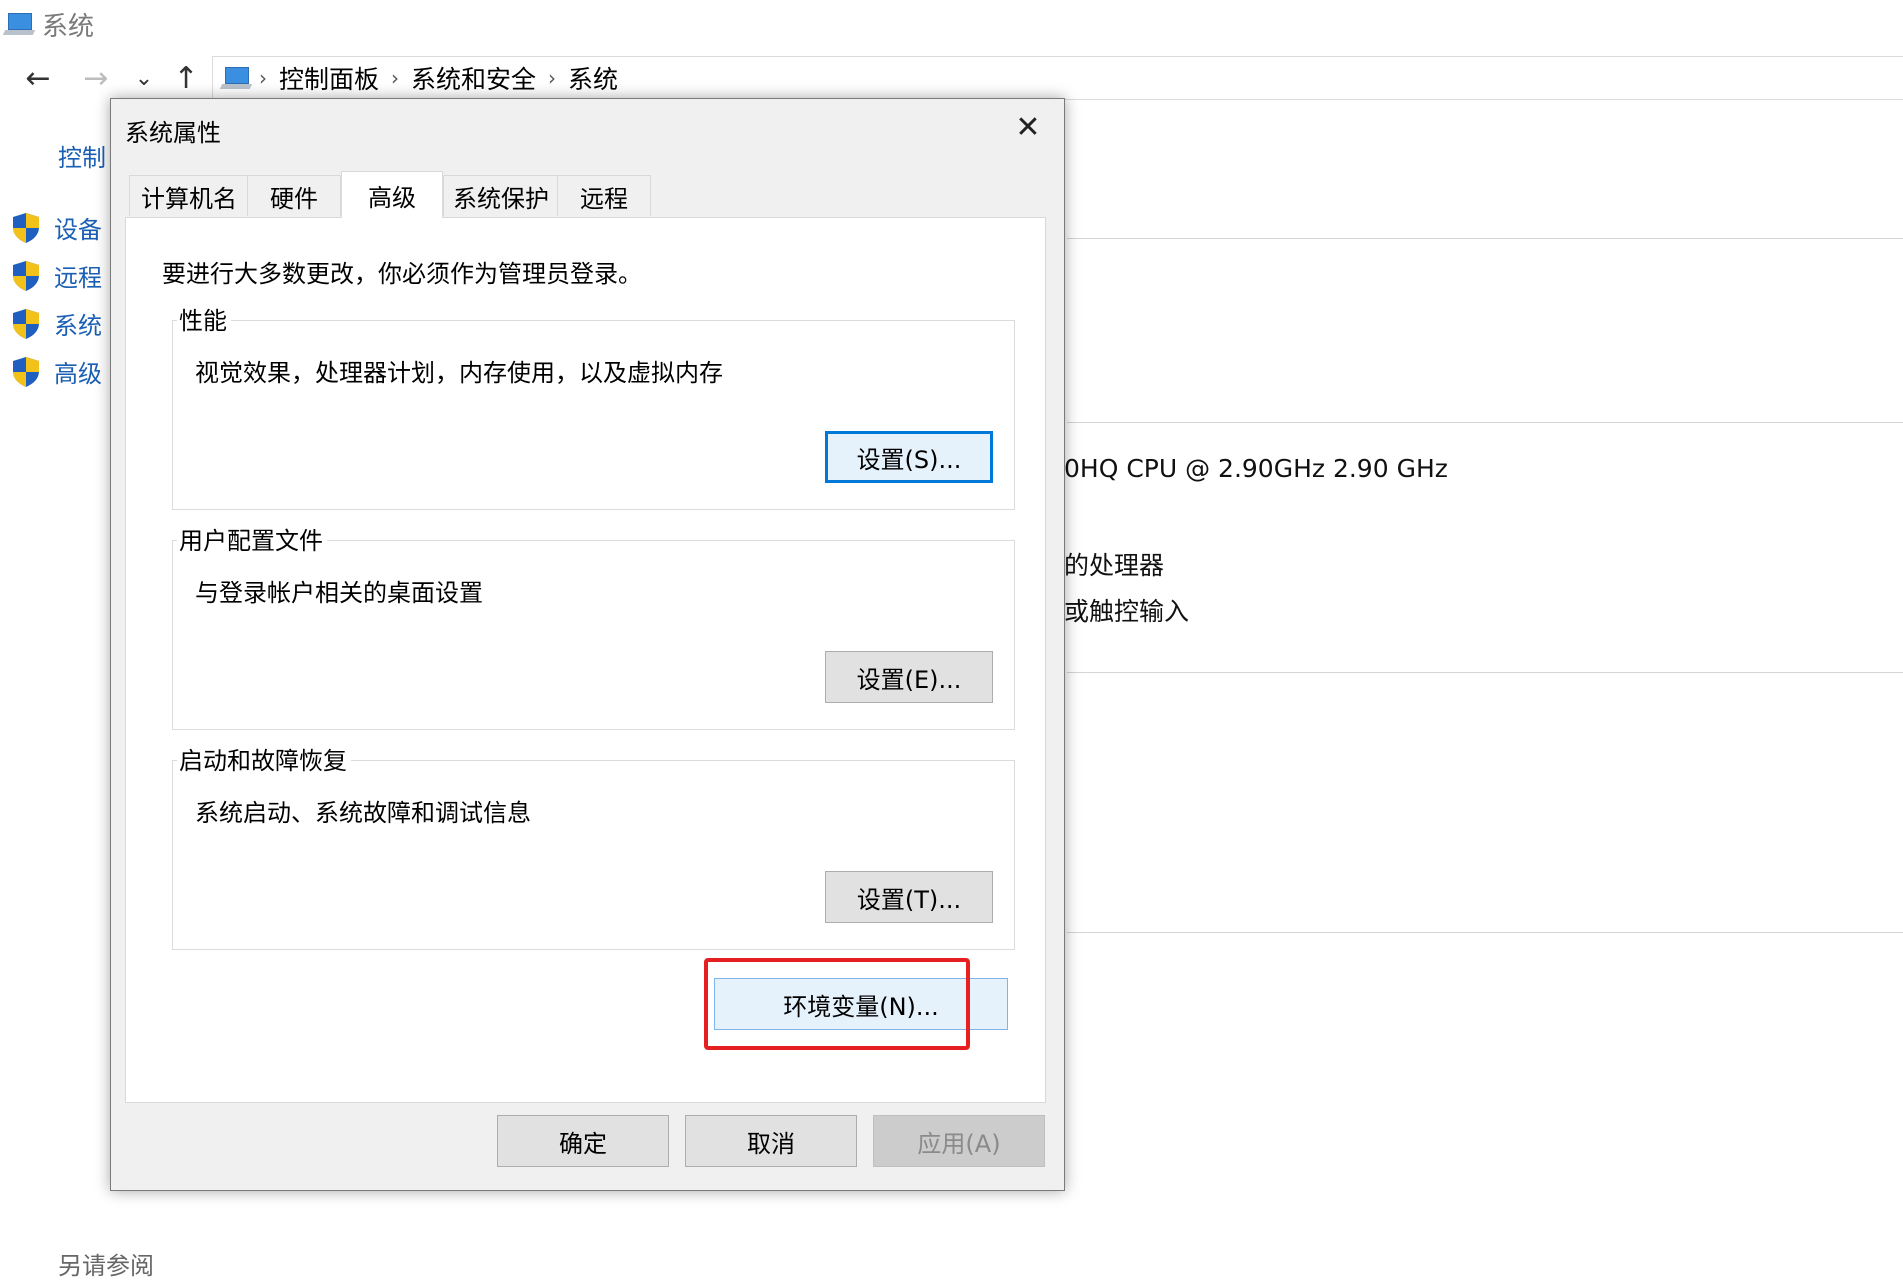 The height and width of the screenshot is (1281, 1903). Describe the element at coordinates (1127, 611) in the screenshot. I see `touch-info-text: 或触控输入` at that location.